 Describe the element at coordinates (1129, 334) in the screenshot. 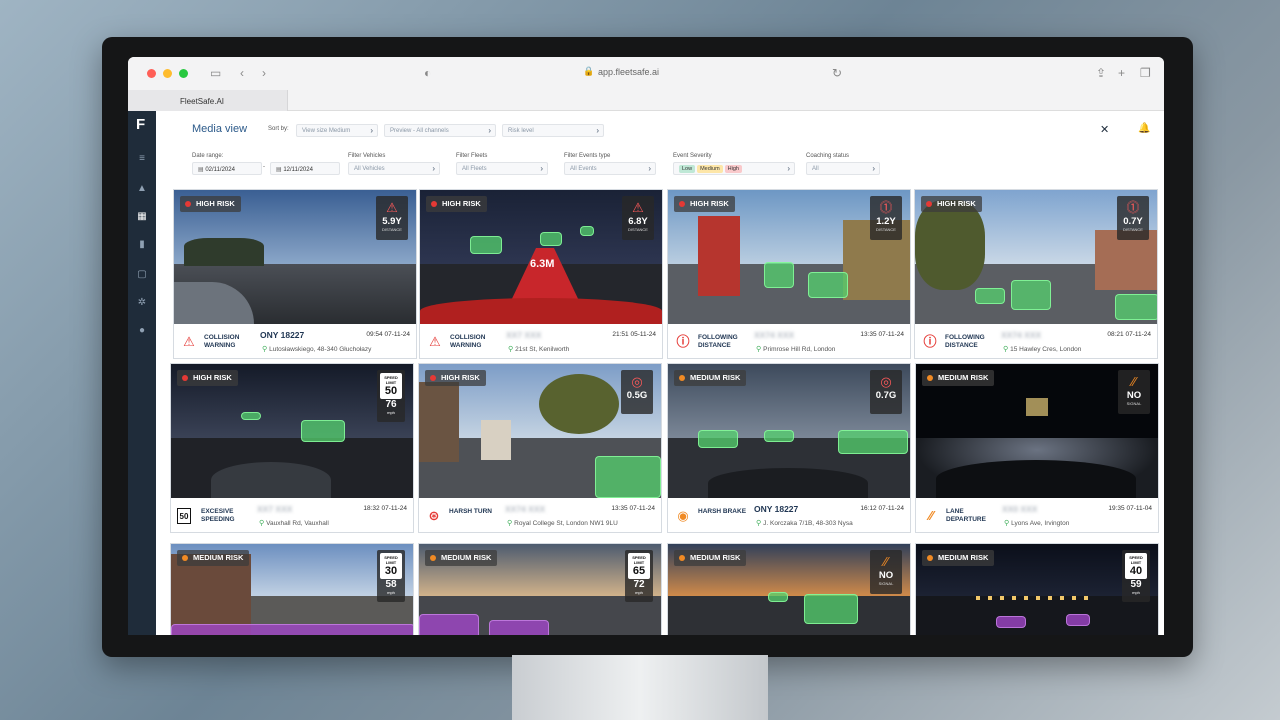

I see `event-timestamp: 08:21 07-11-24` at that location.